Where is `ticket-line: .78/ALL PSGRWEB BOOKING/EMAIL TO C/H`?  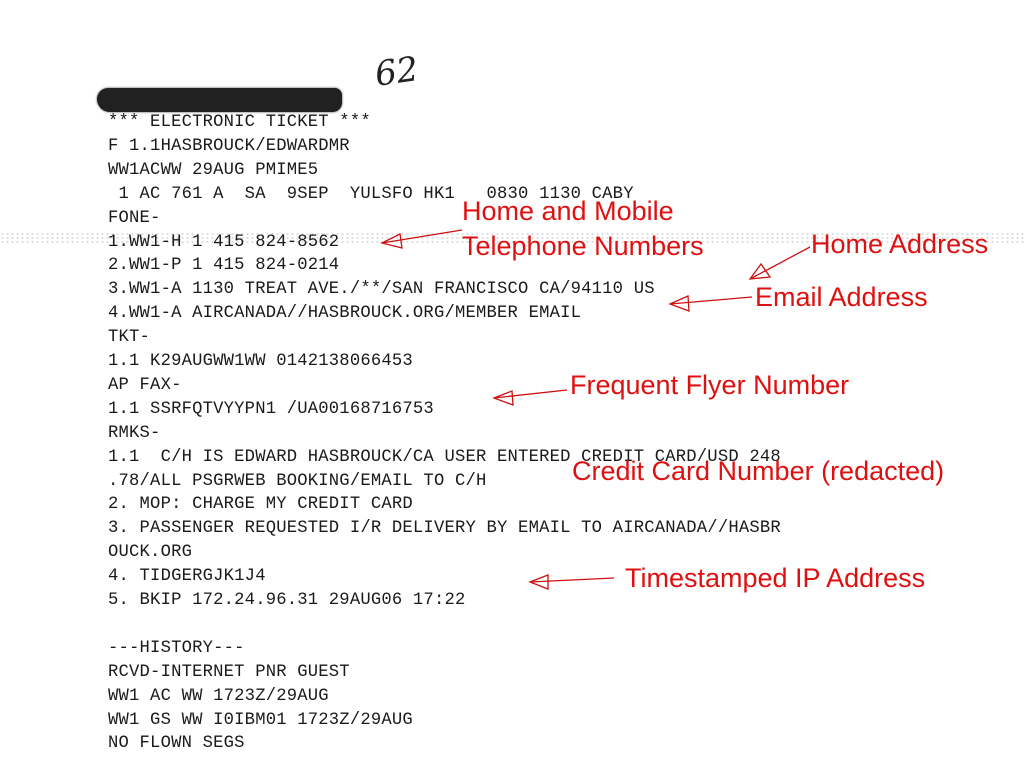
ticket-line: .78/ALL PSGRWEB BOOKING/EMAIL TO C/H is located at coordinates (297, 481).